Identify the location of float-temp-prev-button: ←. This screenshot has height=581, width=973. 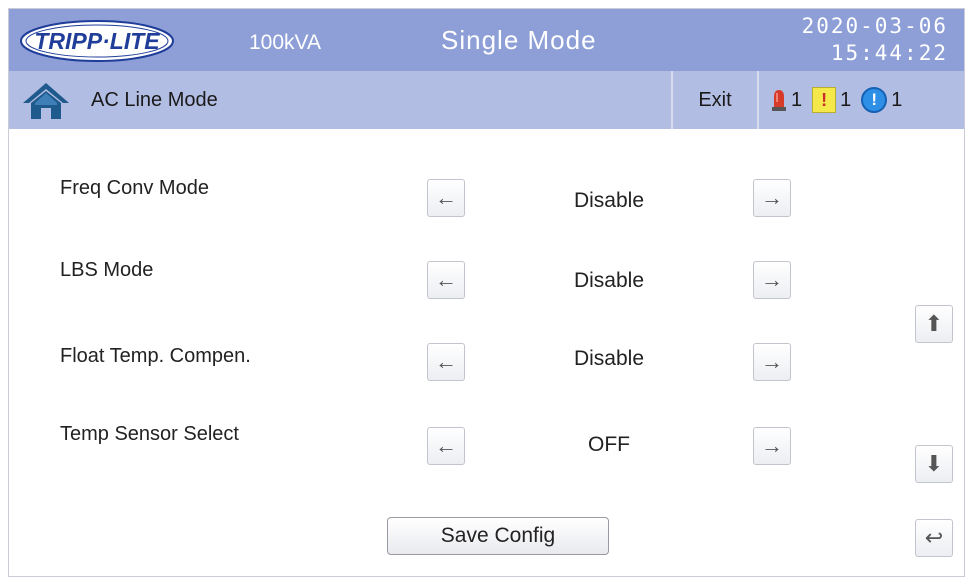
(446, 362).